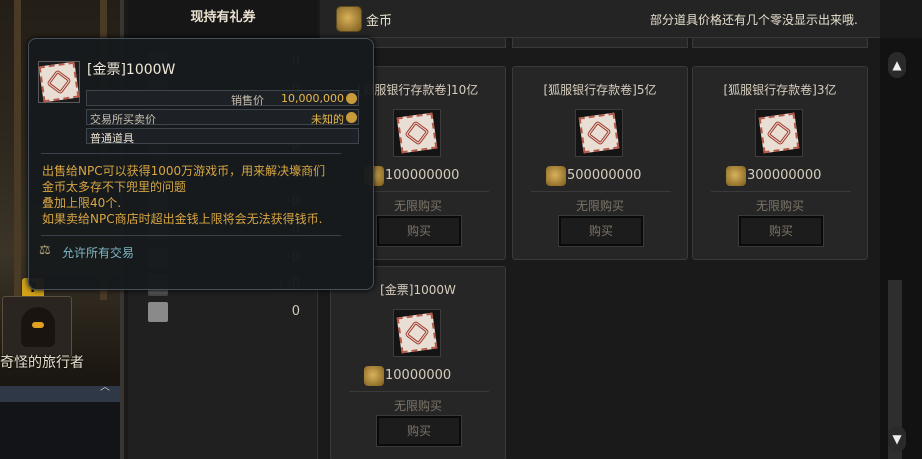 This screenshot has height=459, width=922. I want to click on shop-item-card: [狐服银行存款卷]5亿 500000000 无限购买 购买, so click(600, 163).